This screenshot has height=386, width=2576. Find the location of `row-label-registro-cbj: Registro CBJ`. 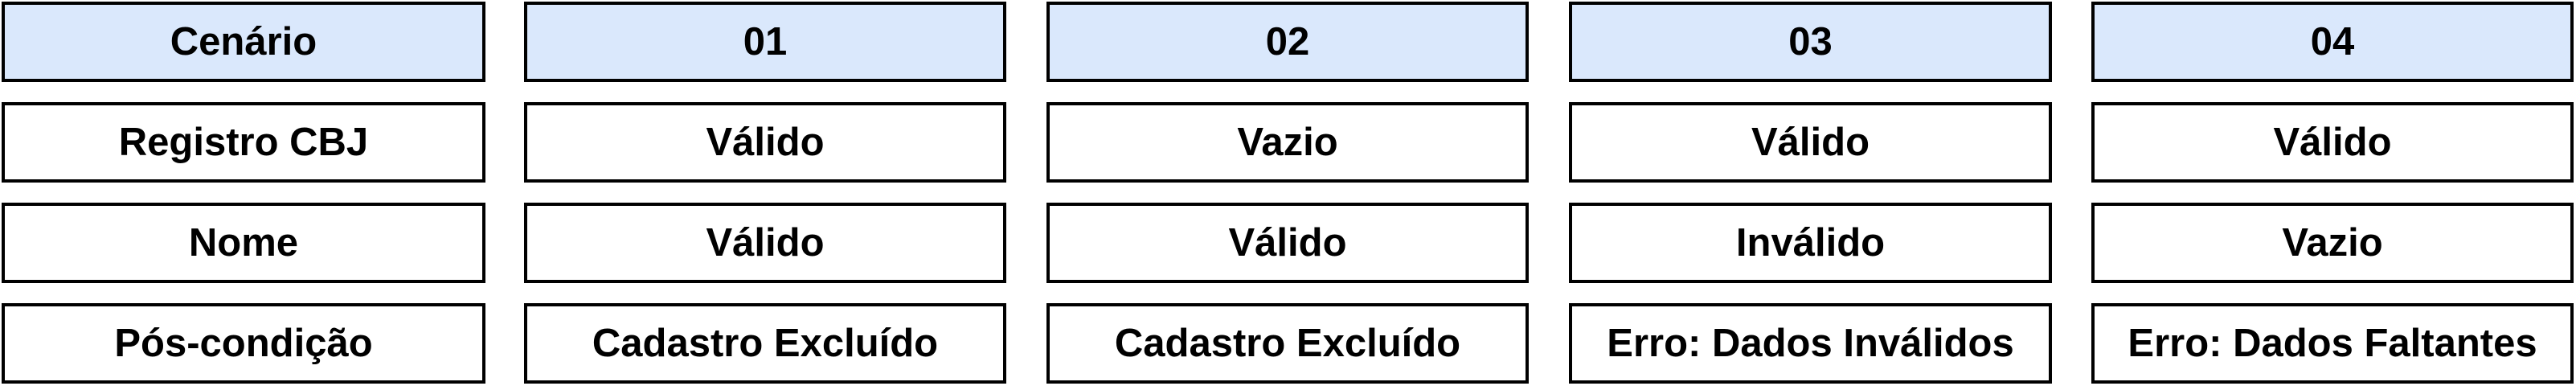

row-label-registro-cbj: Registro CBJ is located at coordinates (243, 142).